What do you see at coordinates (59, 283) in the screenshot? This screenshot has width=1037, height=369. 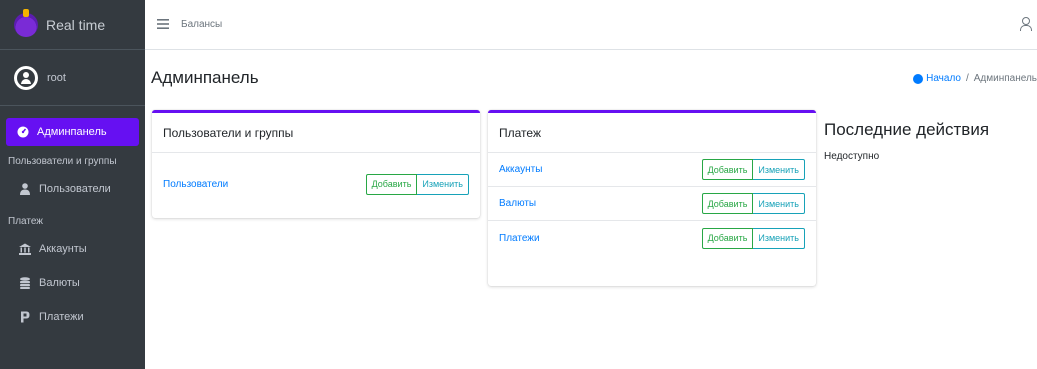 I see `sidebar-item-label: Валюты` at bounding box center [59, 283].